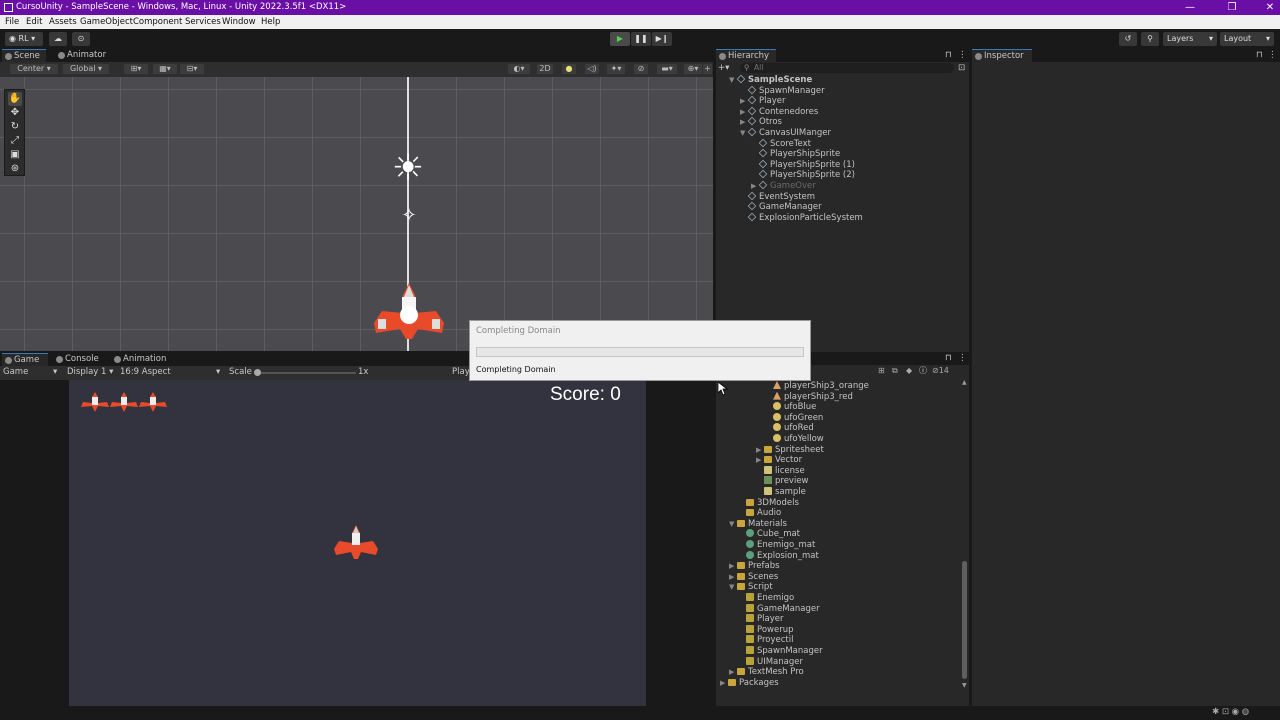  Describe the element at coordinates (15, 141) in the screenshot. I see `scale-tool-icon: ⤢` at that location.